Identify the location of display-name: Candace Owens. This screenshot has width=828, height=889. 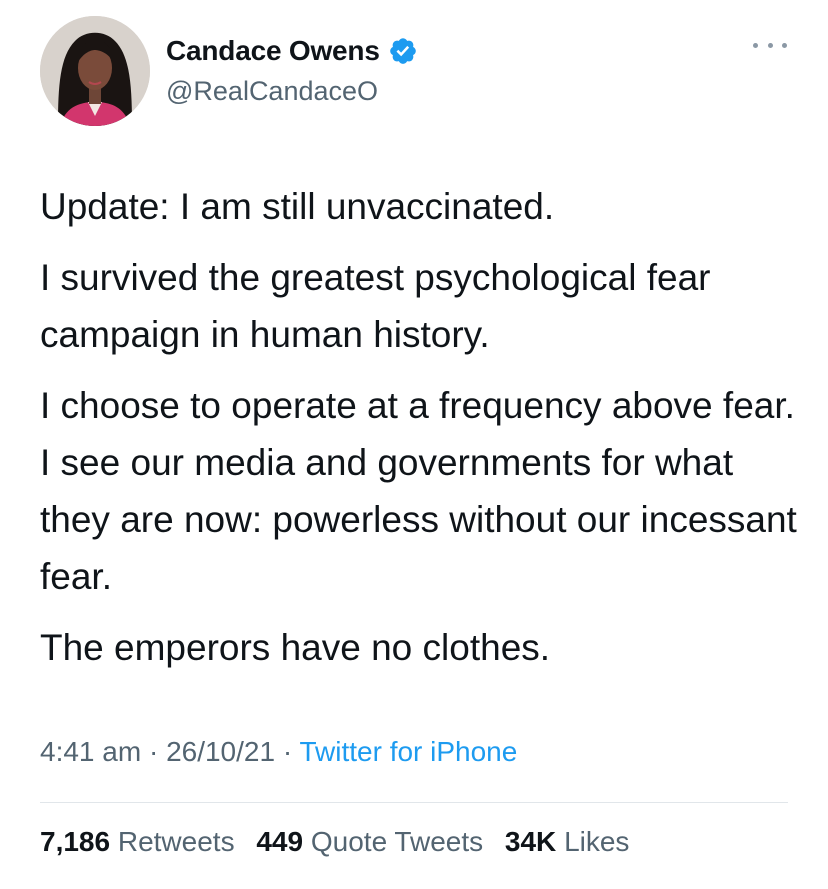
(273, 51).